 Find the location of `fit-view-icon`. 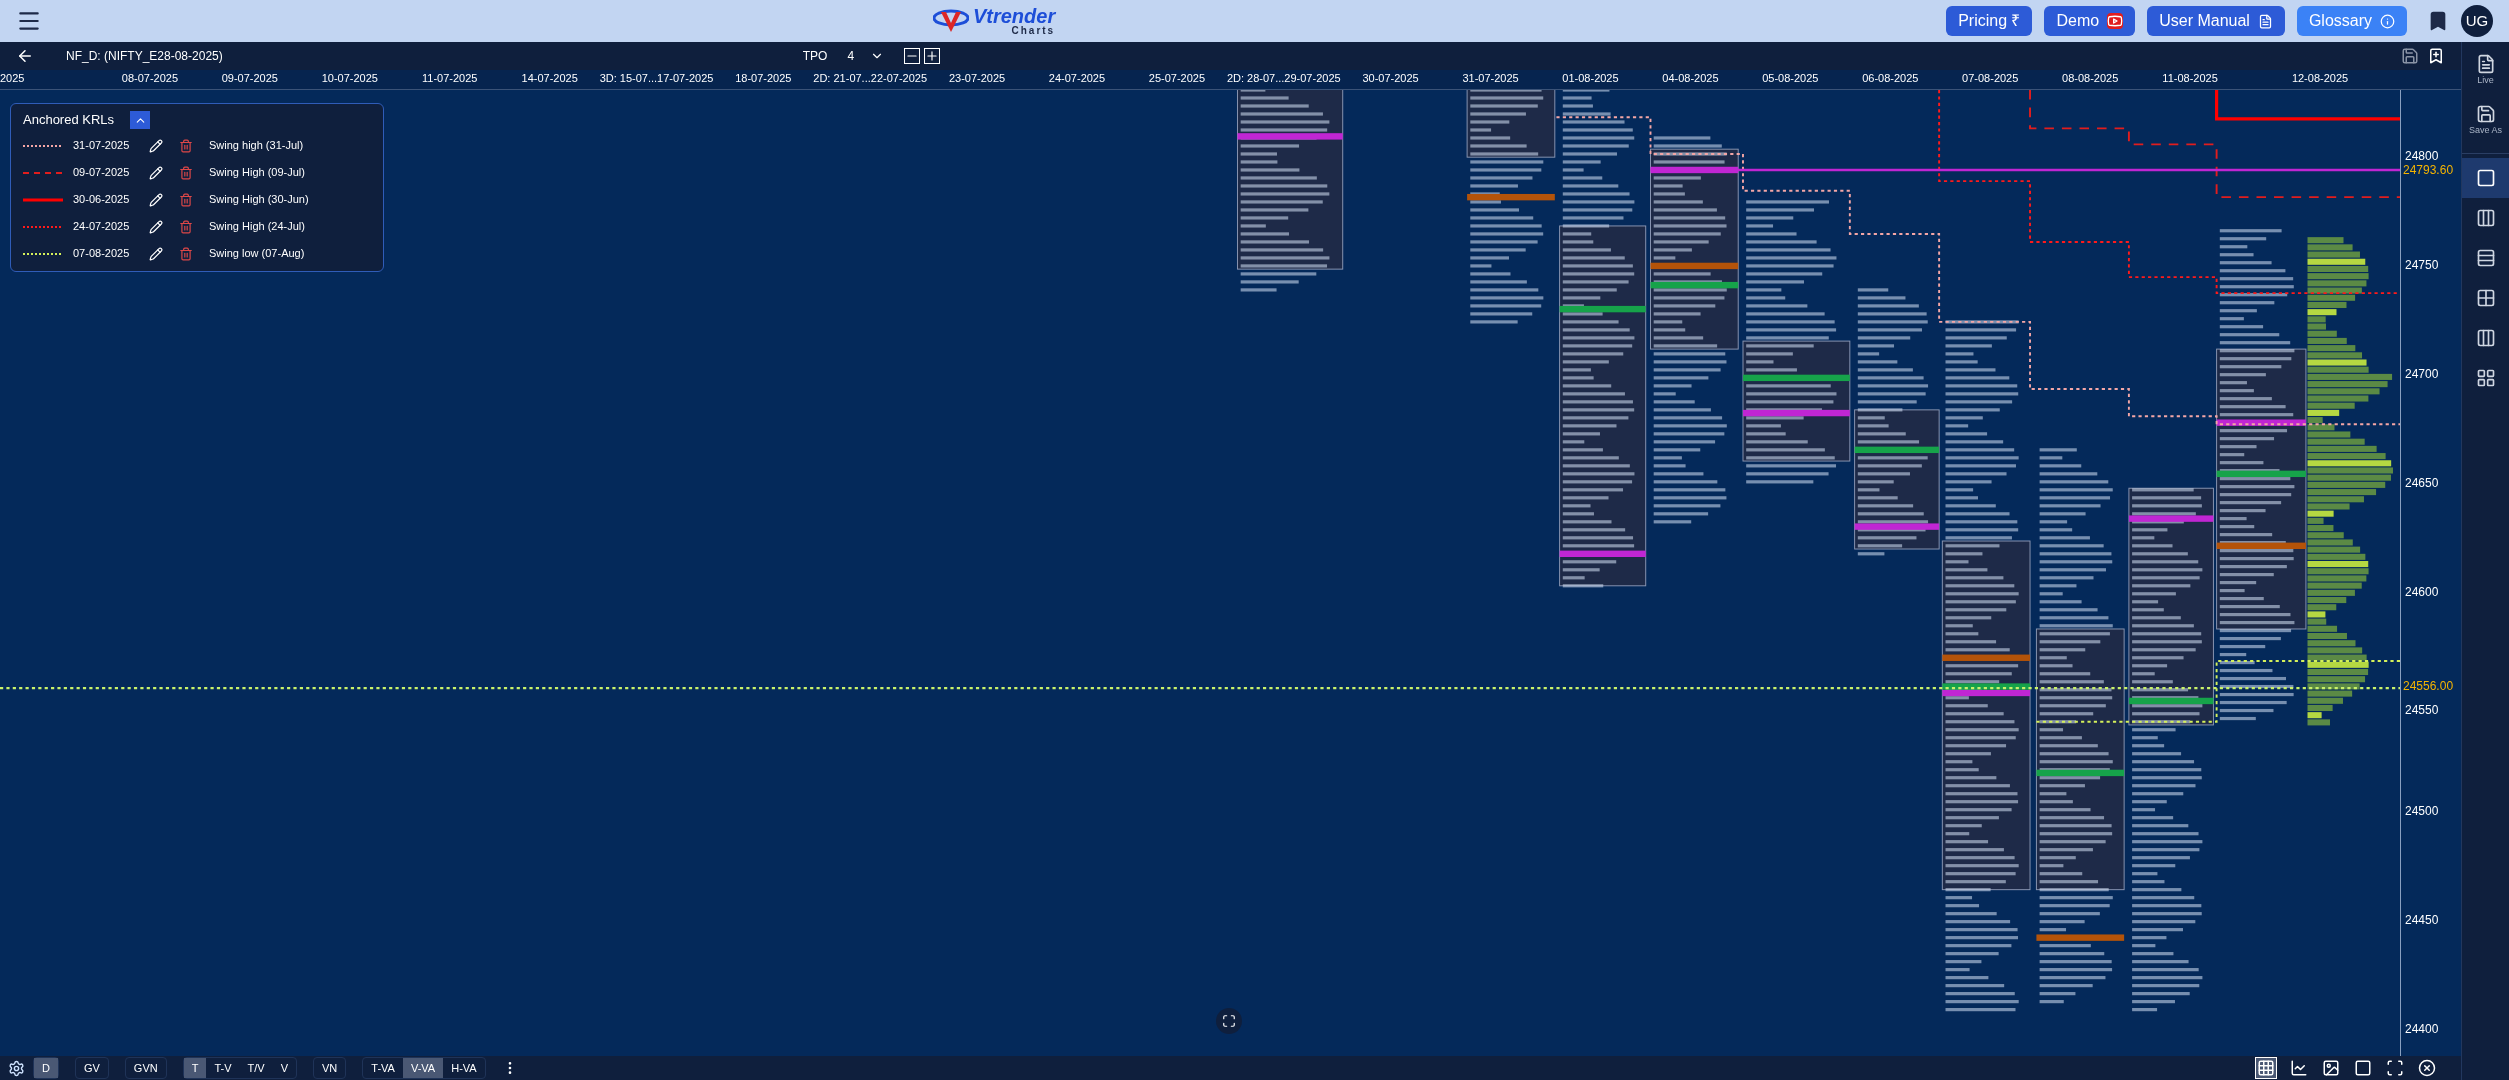

fit-view-icon is located at coordinates (1229, 1021).